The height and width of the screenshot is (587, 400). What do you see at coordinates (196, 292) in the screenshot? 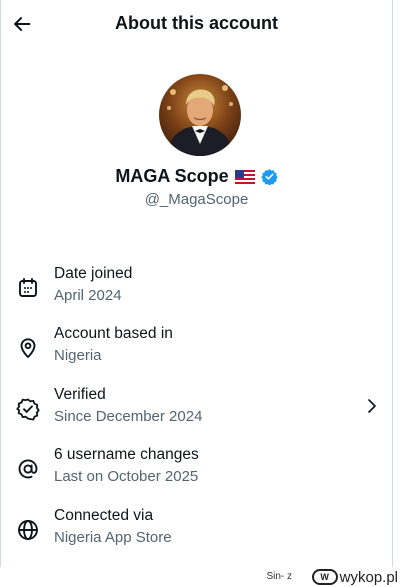
I see `detail-row-date-joined: Date joined April 2024` at bounding box center [196, 292].